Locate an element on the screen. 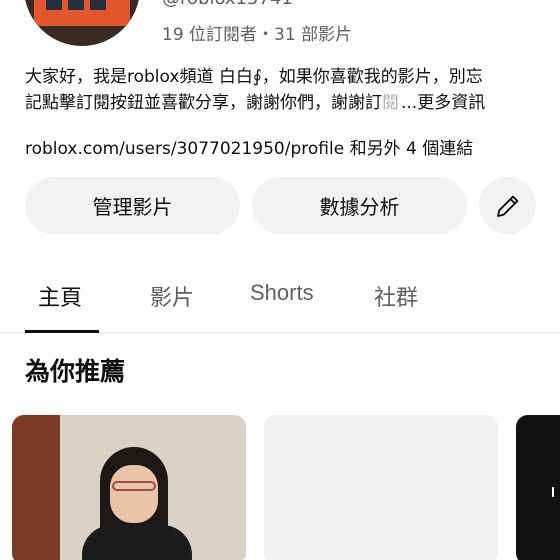 The height and width of the screenshot is (560, 560). description-line-2-text: 記點擊訂閱按鈕並喜歡分享，謝謝你們，謝謝訂 is located at coordinates (203, 103).